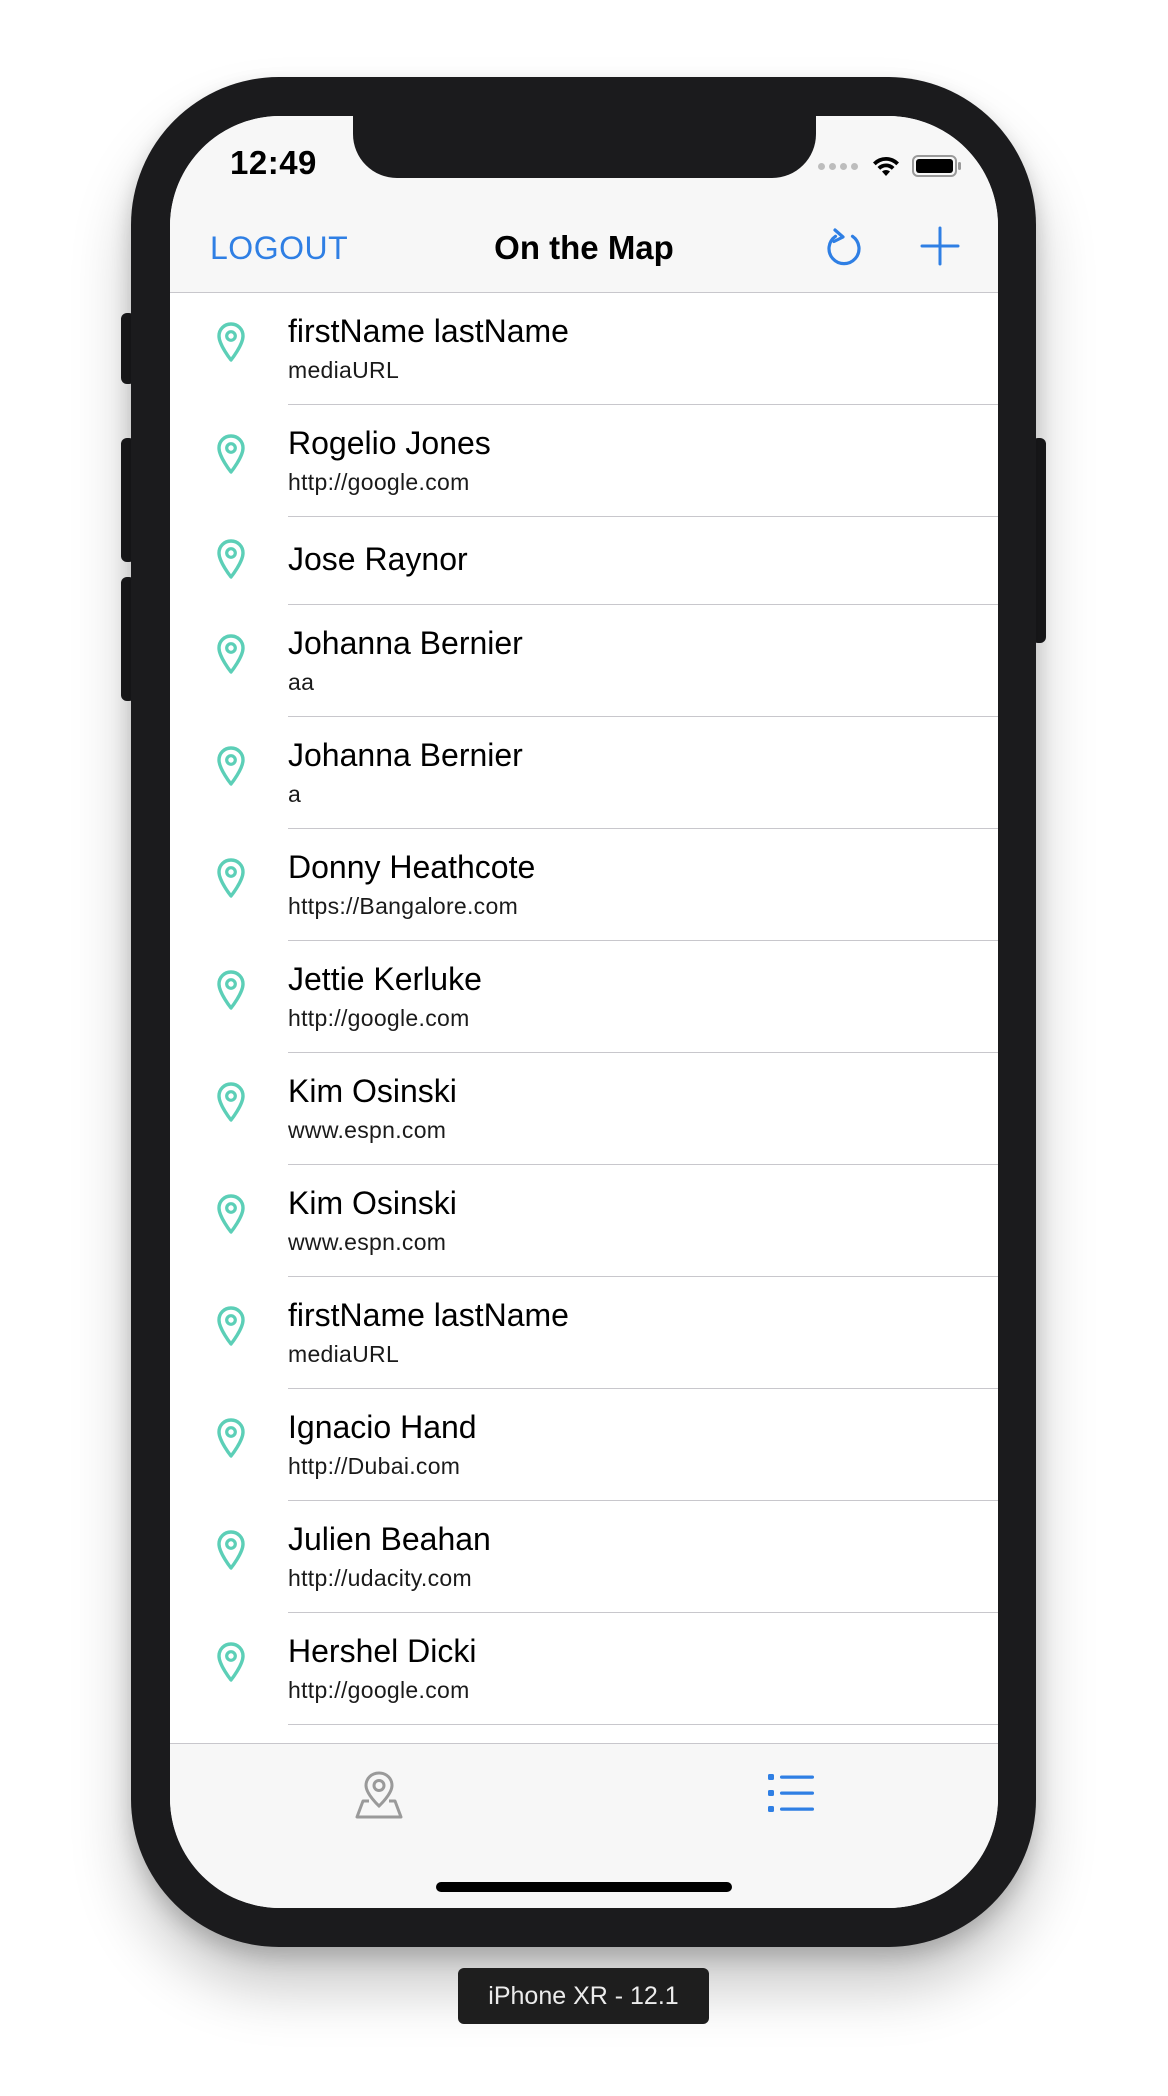 Image resolution: width=1168 pixels, height=2096 pixels. What do you see at coordinates (295, 794) in the screenshot?
I see `student-media-url: a` at bounding box center [295, 794].